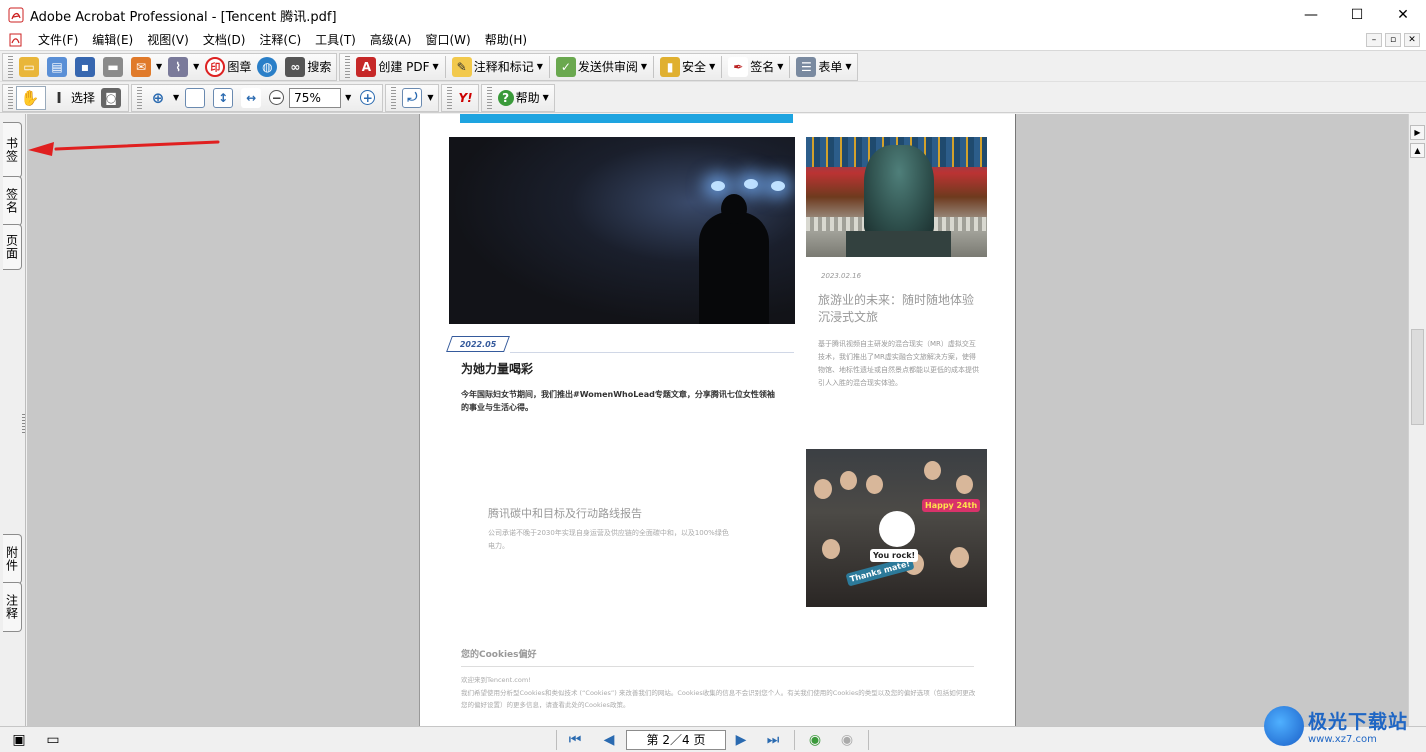  Describe the element at coordinates (280, 40) in the screenshot. I see `menu-comments: 注释(C)` at that location.